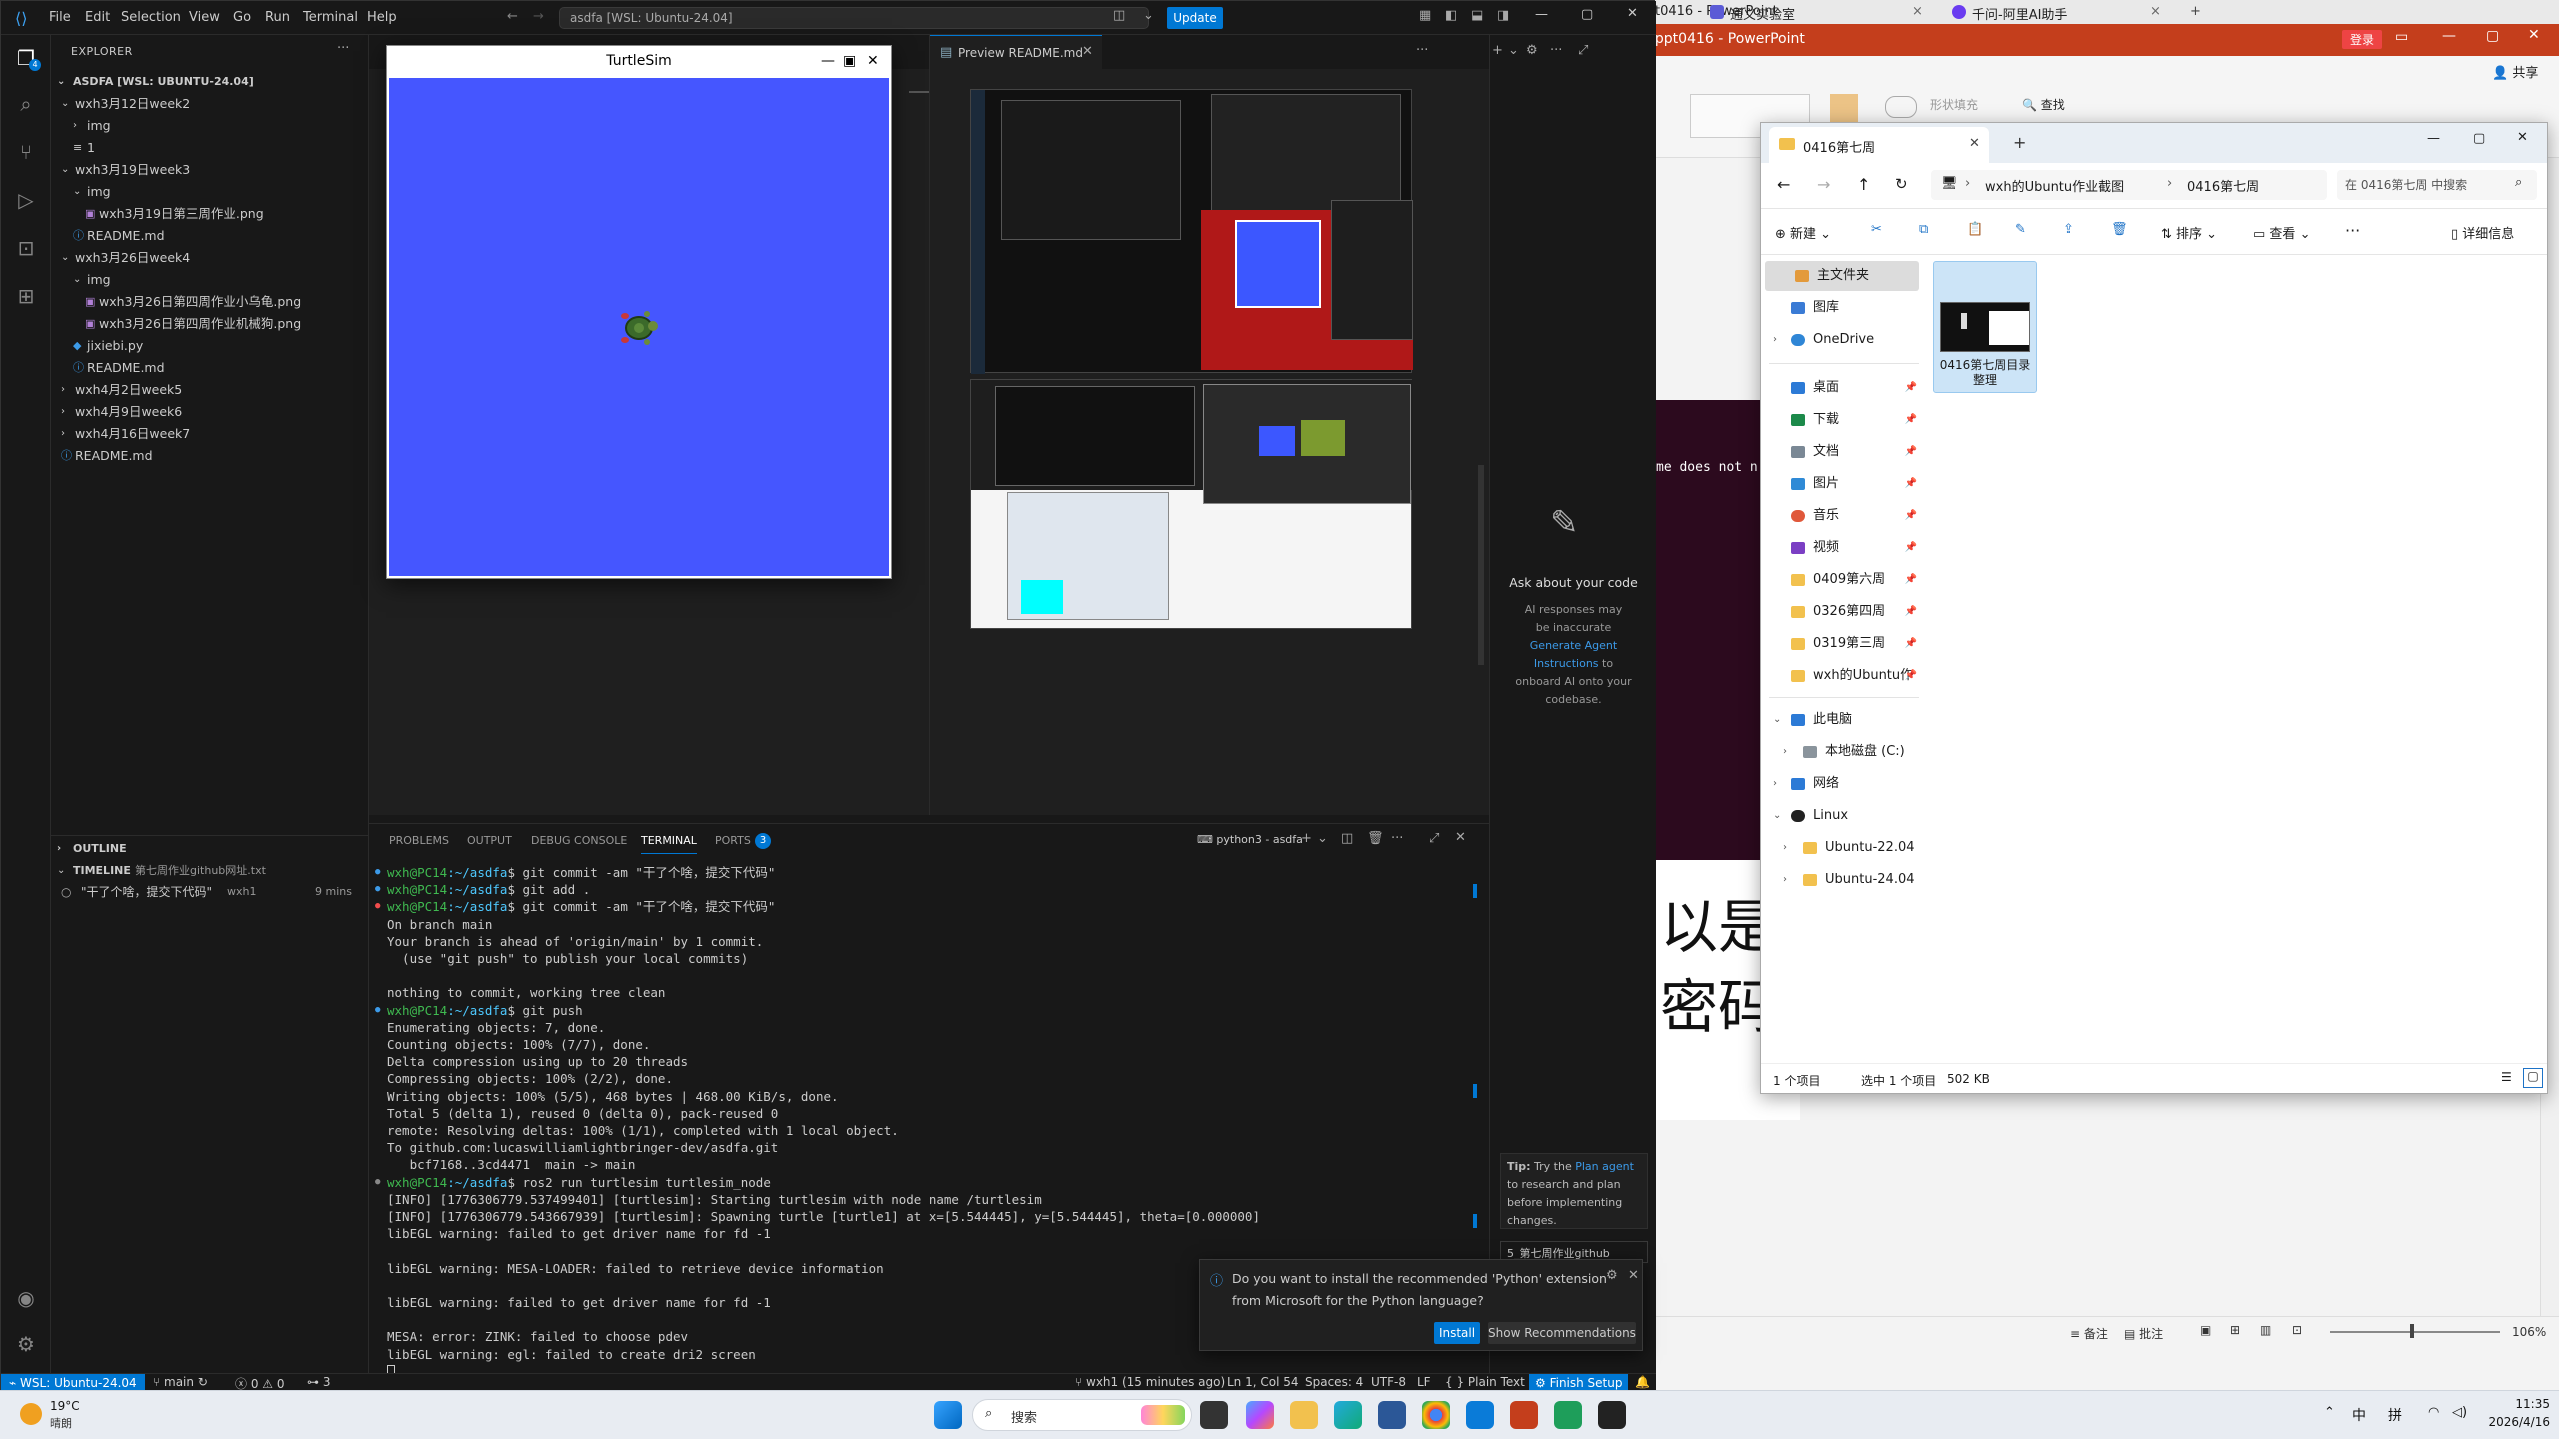 Image resolution: width=2559 pixels, height=1439 pixels. Describe the element at coordinates (2514, 1422) in the screenshot. I see `clock-date: 2026/4/16` at that location.